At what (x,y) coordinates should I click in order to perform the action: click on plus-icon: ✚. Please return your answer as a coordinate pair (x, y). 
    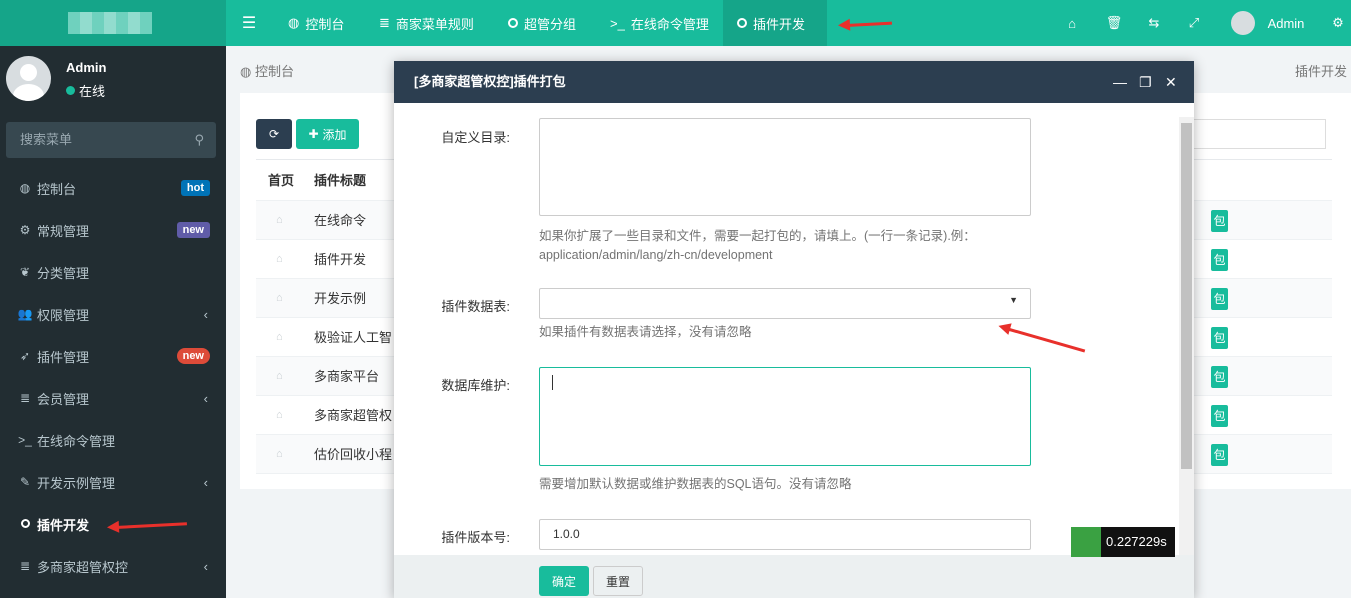
    Looking at the image, I should click on (313, 134).